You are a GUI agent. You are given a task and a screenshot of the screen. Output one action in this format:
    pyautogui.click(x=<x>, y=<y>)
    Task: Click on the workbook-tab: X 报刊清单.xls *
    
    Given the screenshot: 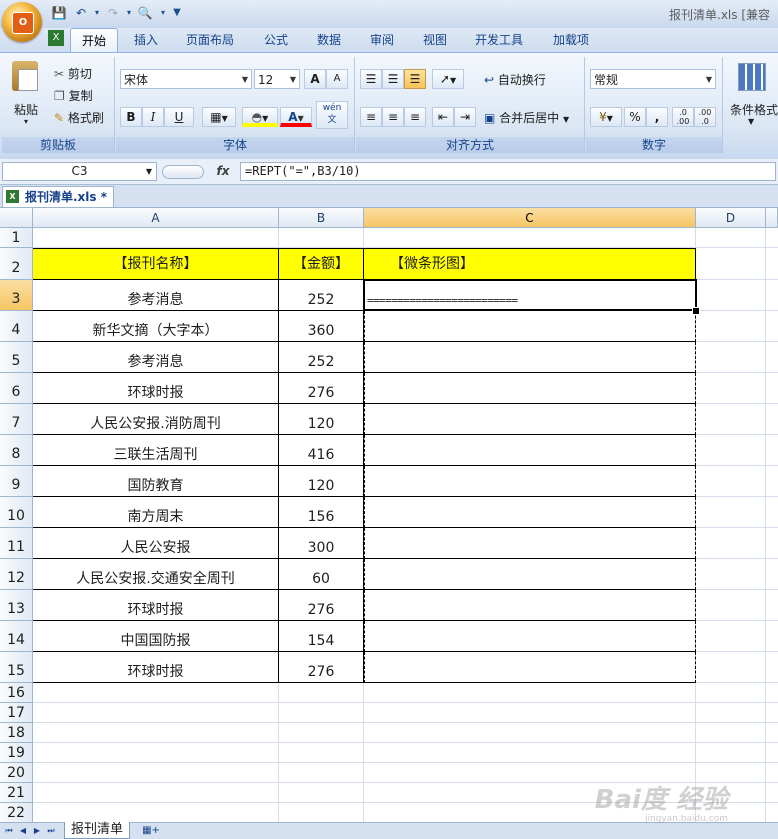 What is the action you would take?
    pyautogui.click(x=58, y=196)
    